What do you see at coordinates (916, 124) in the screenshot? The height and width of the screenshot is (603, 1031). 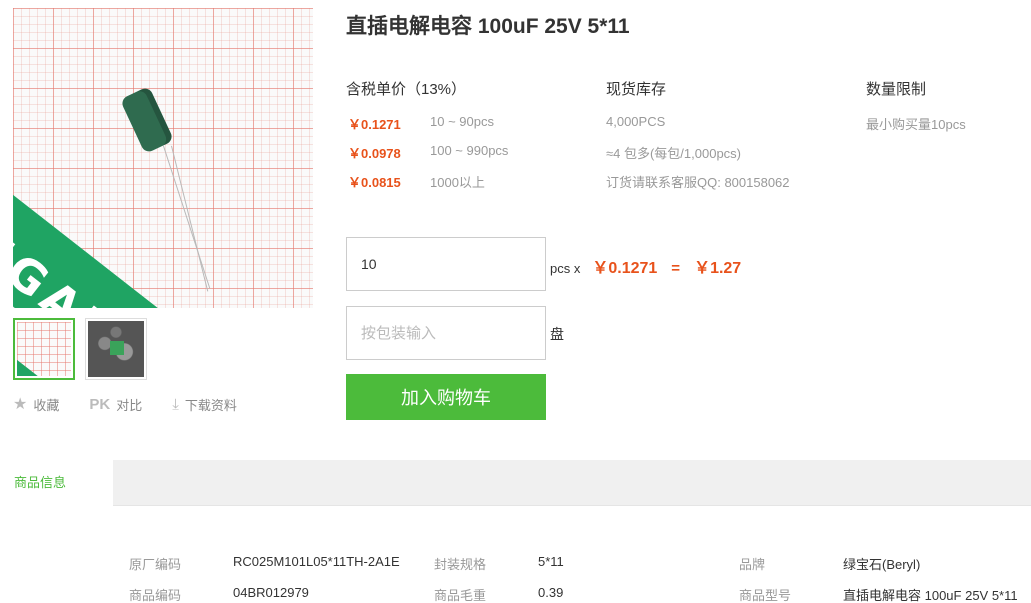 I see `min-purchase: 最小购买量10pcs` at bounding box center [916, 124].